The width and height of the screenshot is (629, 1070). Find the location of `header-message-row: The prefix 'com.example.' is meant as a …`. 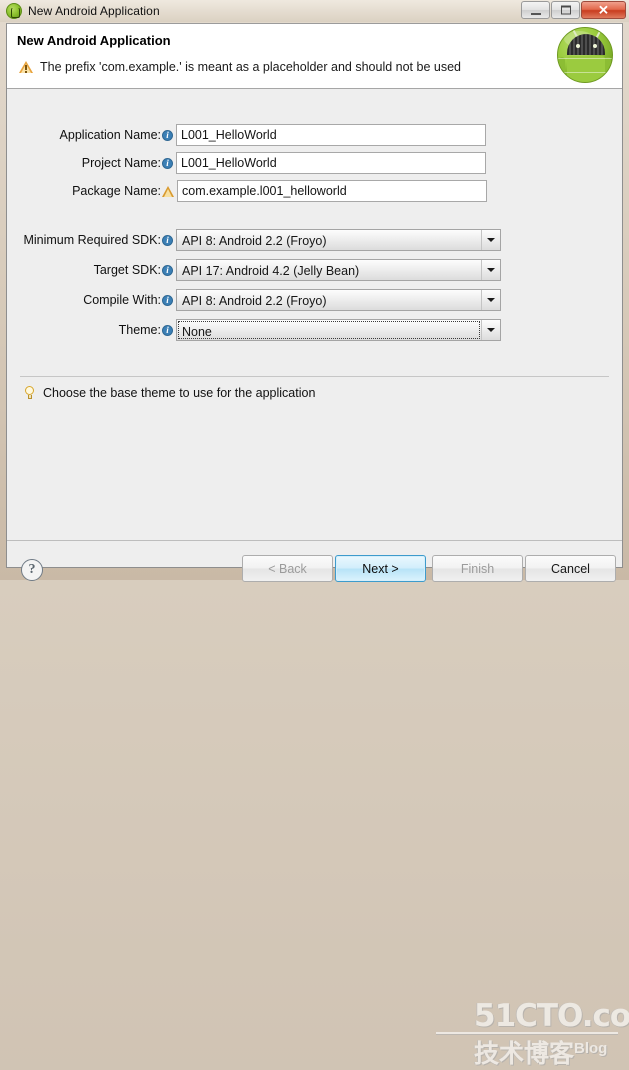

header-message-row: The prefix 'com.example.' is meant as a … is located at coordinates (240, 67).